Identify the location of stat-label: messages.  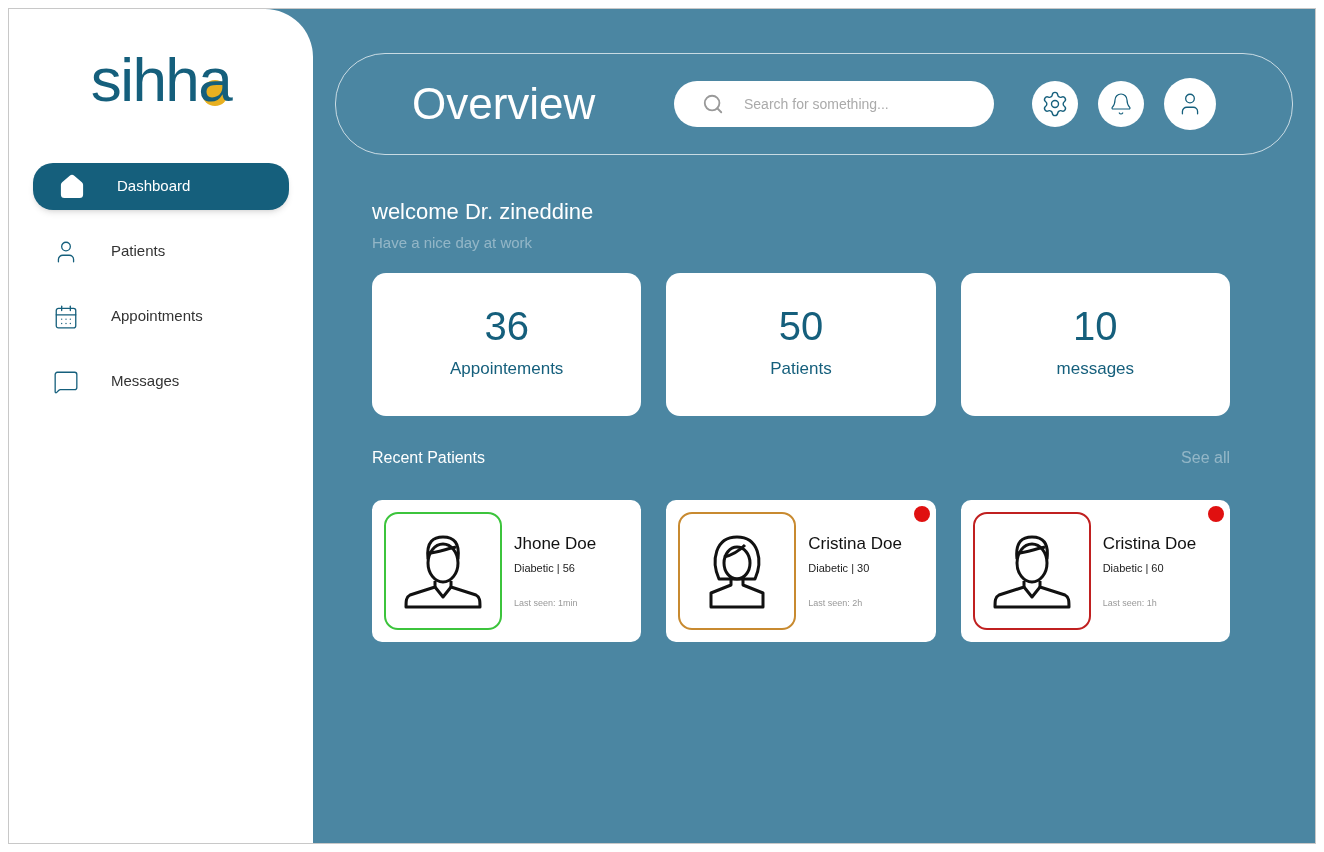
(1095, 369).